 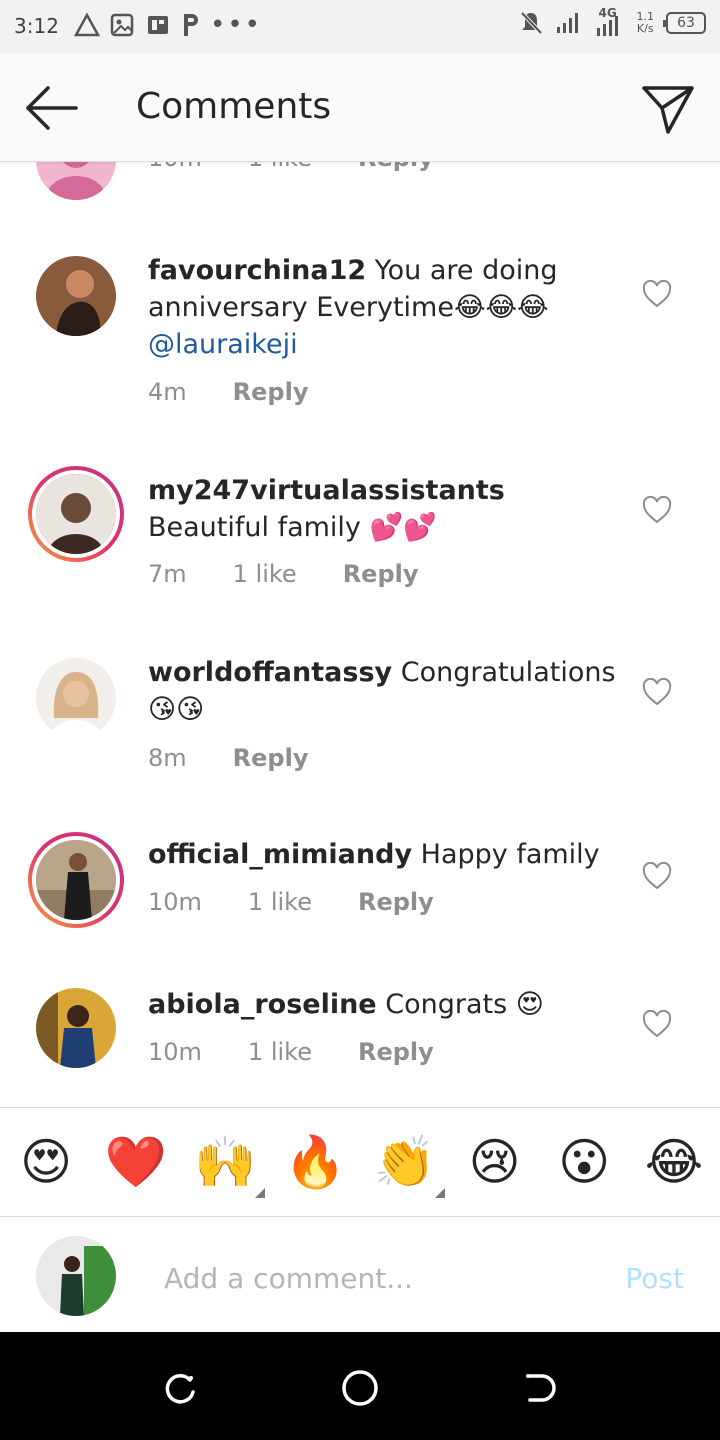 I want to click on p-icon, so click(x=191, y=25).